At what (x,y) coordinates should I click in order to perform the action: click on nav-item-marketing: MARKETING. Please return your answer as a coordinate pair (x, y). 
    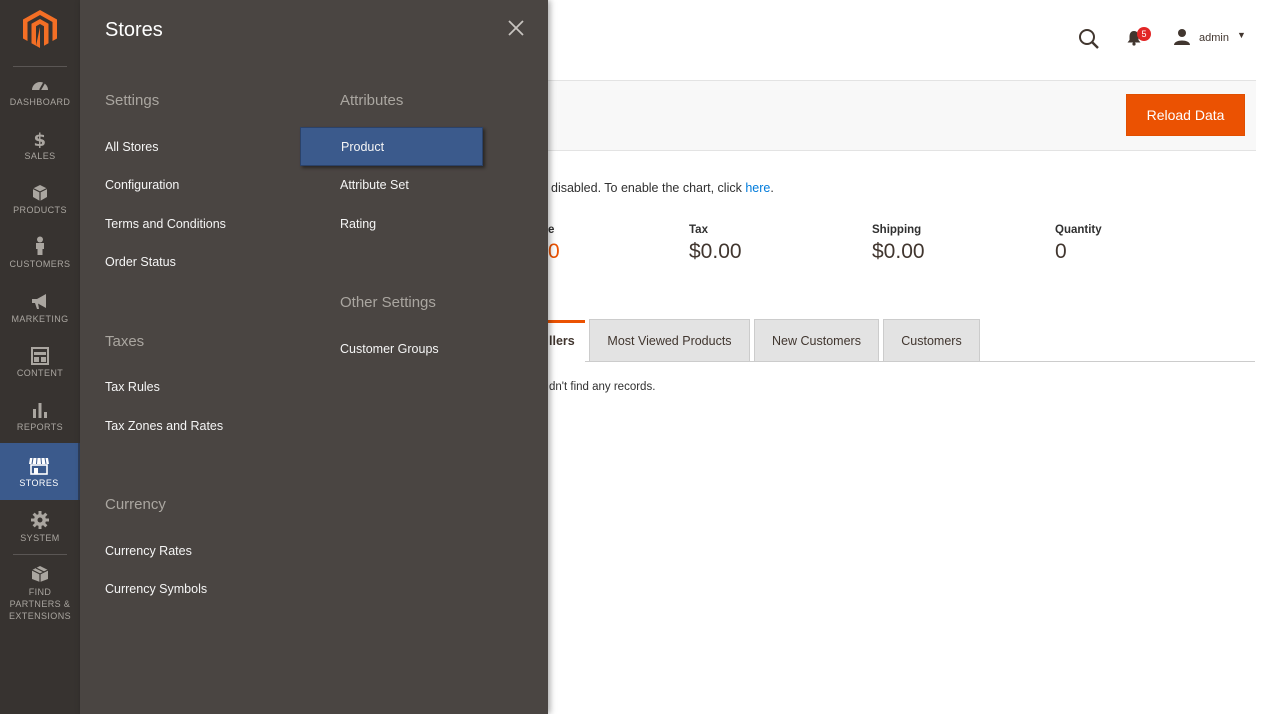
    Looking at the image, I should click on (40, 320).